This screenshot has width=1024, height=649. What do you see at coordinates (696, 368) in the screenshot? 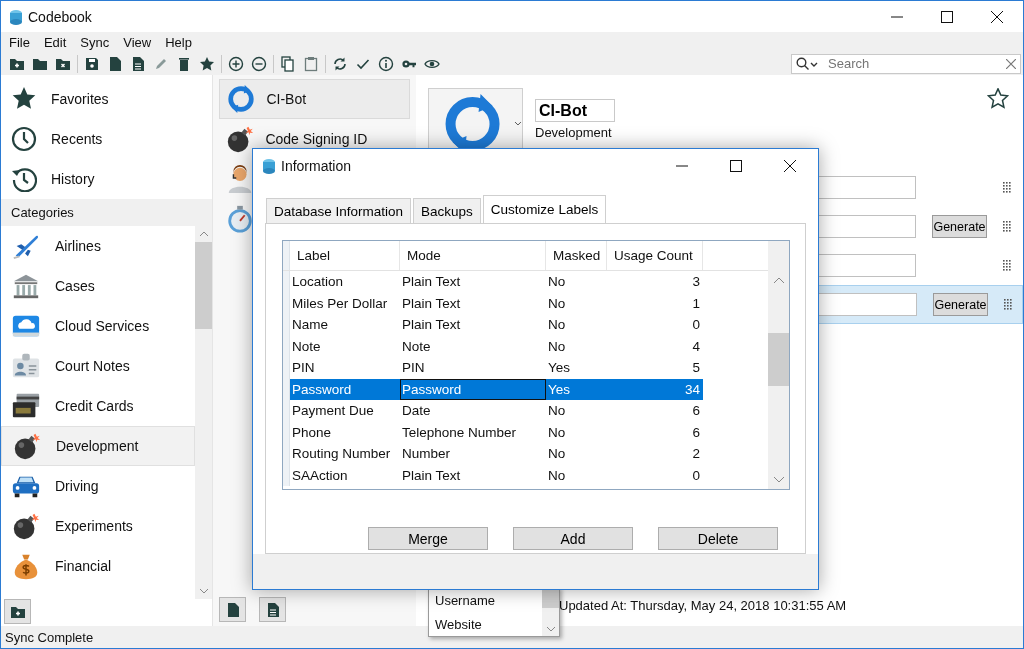
I see `table-cell-text: 5` at bounding box center [696, 368].